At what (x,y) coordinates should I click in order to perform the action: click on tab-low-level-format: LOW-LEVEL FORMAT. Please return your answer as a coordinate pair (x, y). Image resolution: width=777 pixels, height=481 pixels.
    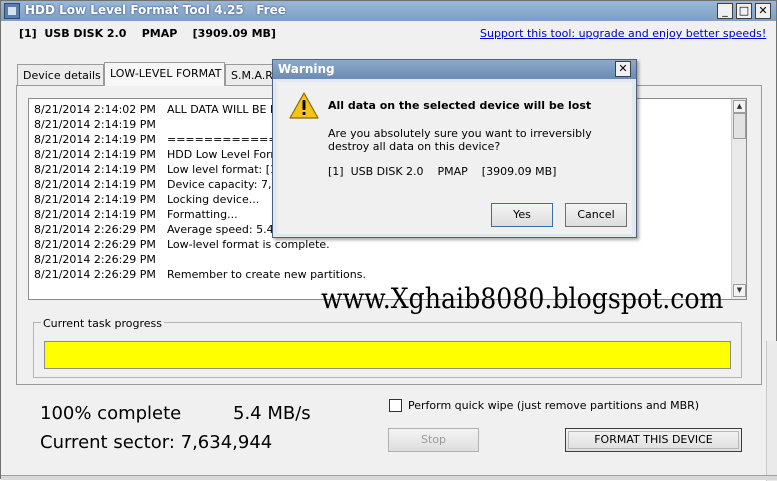
    Looking at the image, I should click on (164, 74).